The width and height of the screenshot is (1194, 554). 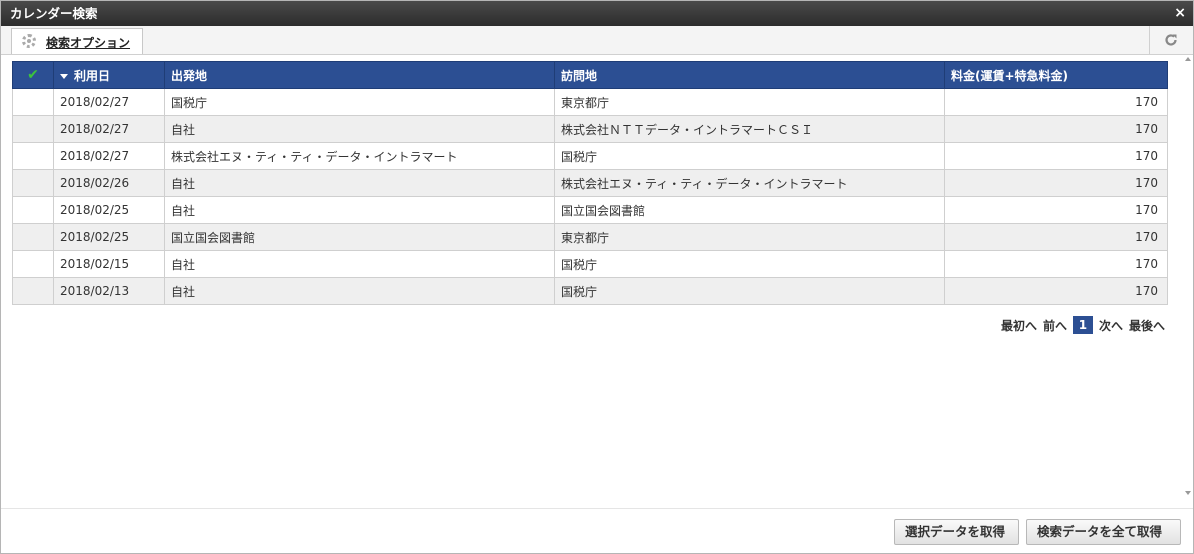 What do you see at coordinates (597, 13) in the screenshot?
I see `title-bar: カレンダー検索 ×` at bounding box center [597, 13].